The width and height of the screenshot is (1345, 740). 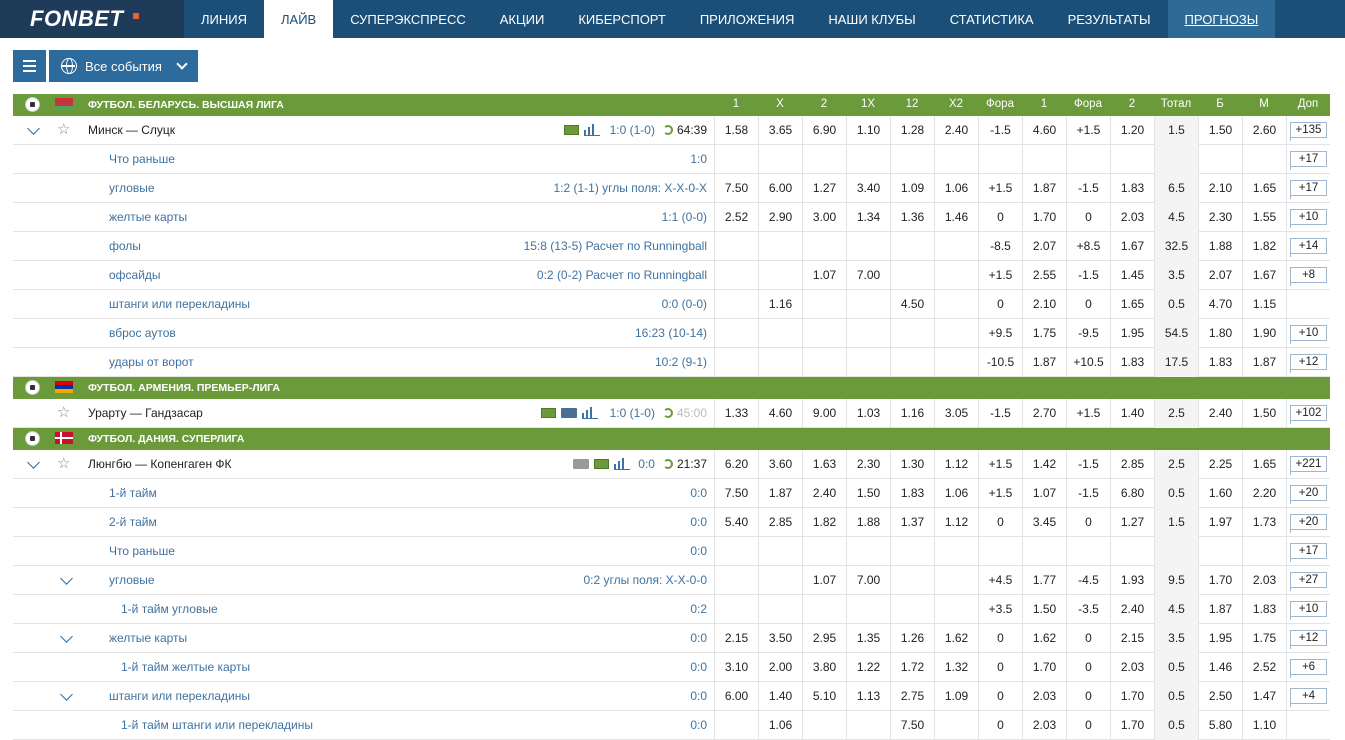 What do you see at coordinates (824, 522) in the screenshot?
I see `odds-cell: 1.82` at bounding box center [824, 522].